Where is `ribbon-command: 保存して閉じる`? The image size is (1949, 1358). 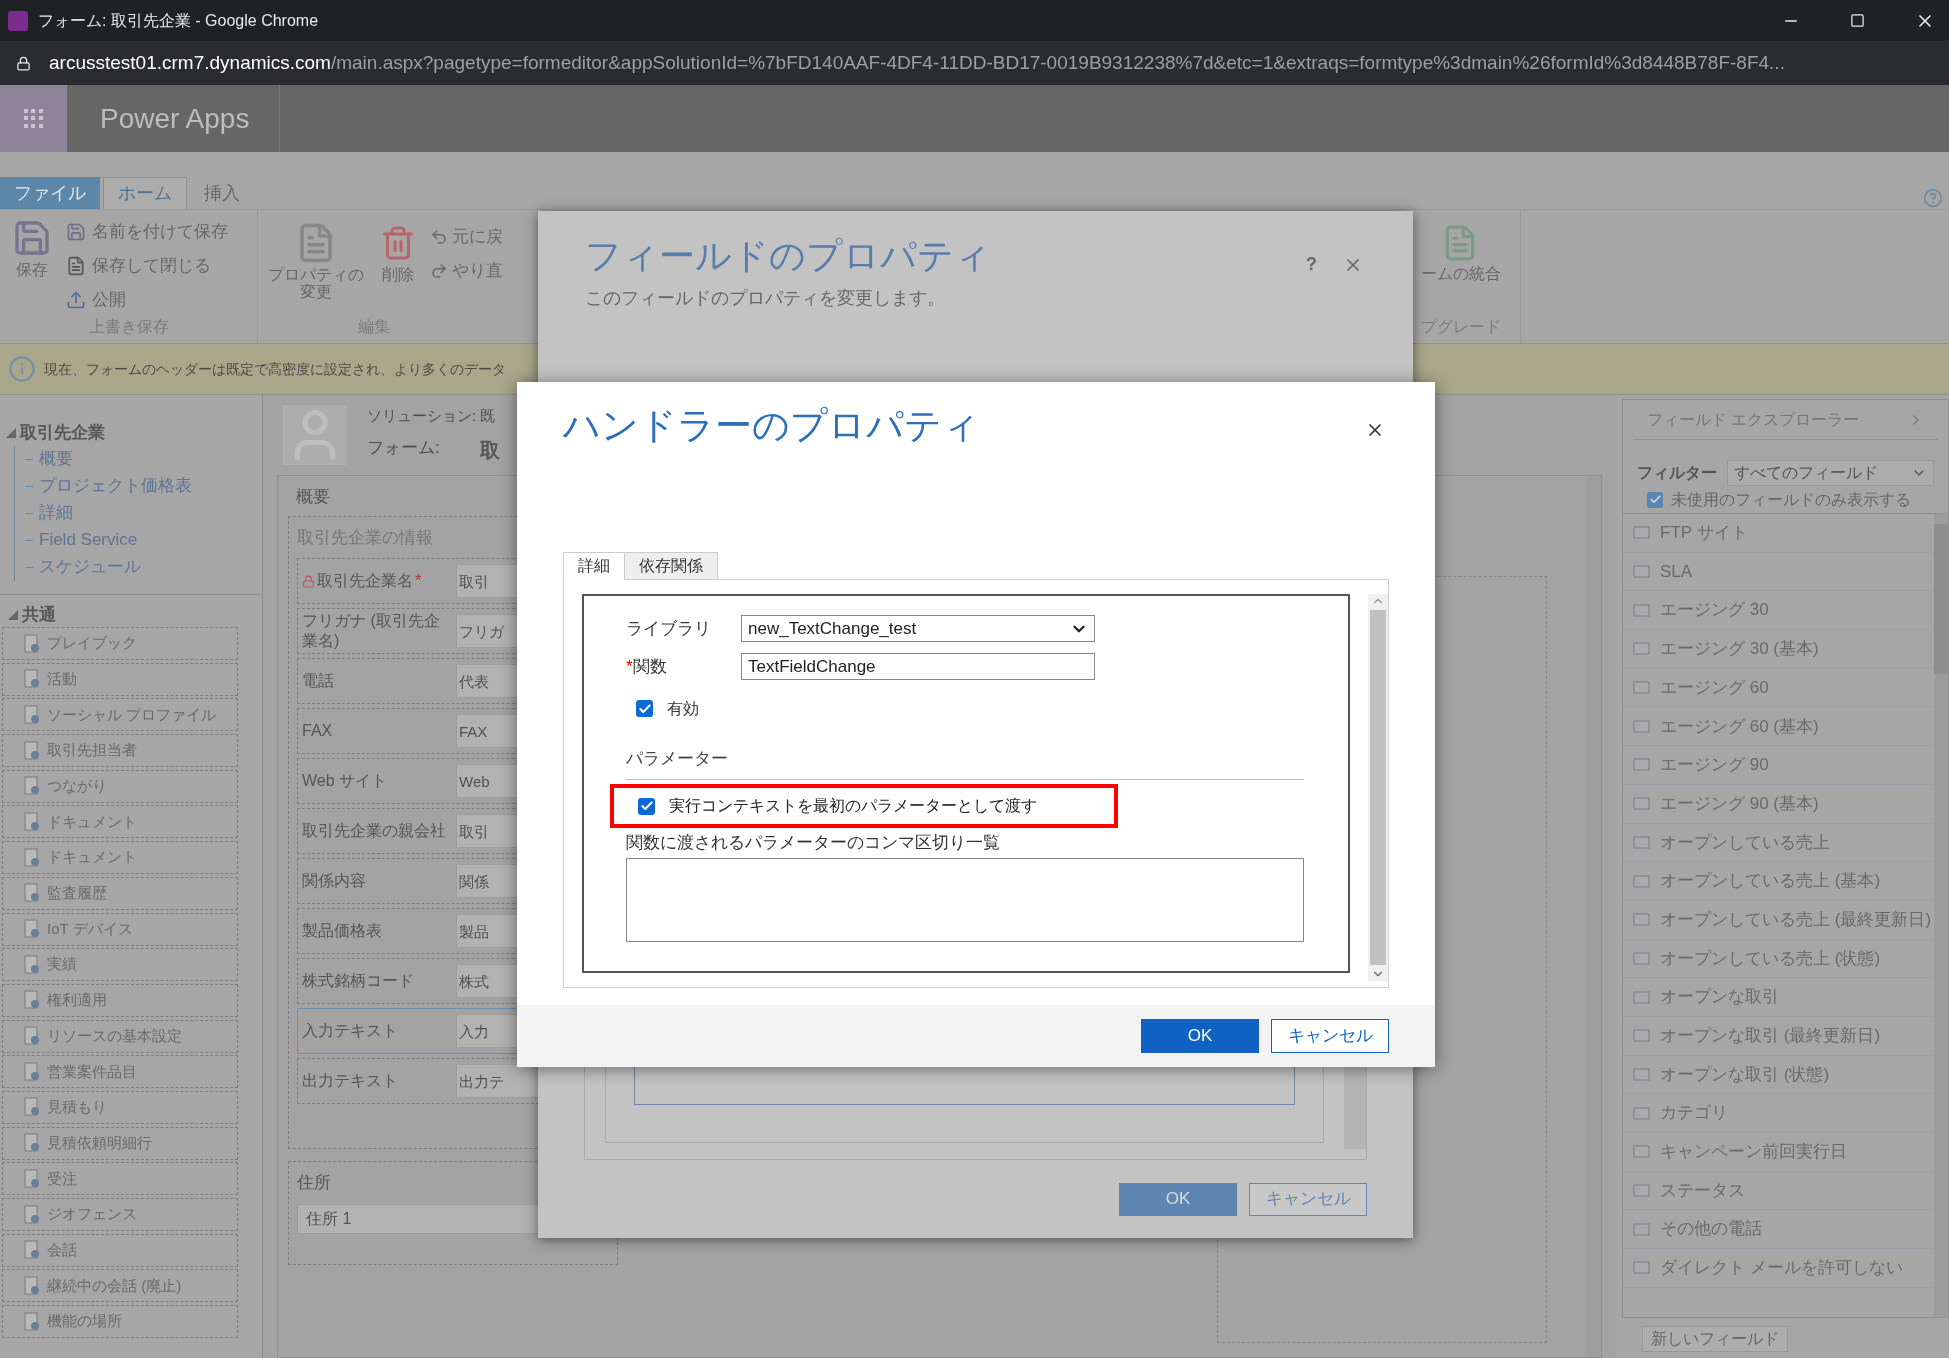 ribbon-command: 保存して閉じる is located at coordinates (147, 265).